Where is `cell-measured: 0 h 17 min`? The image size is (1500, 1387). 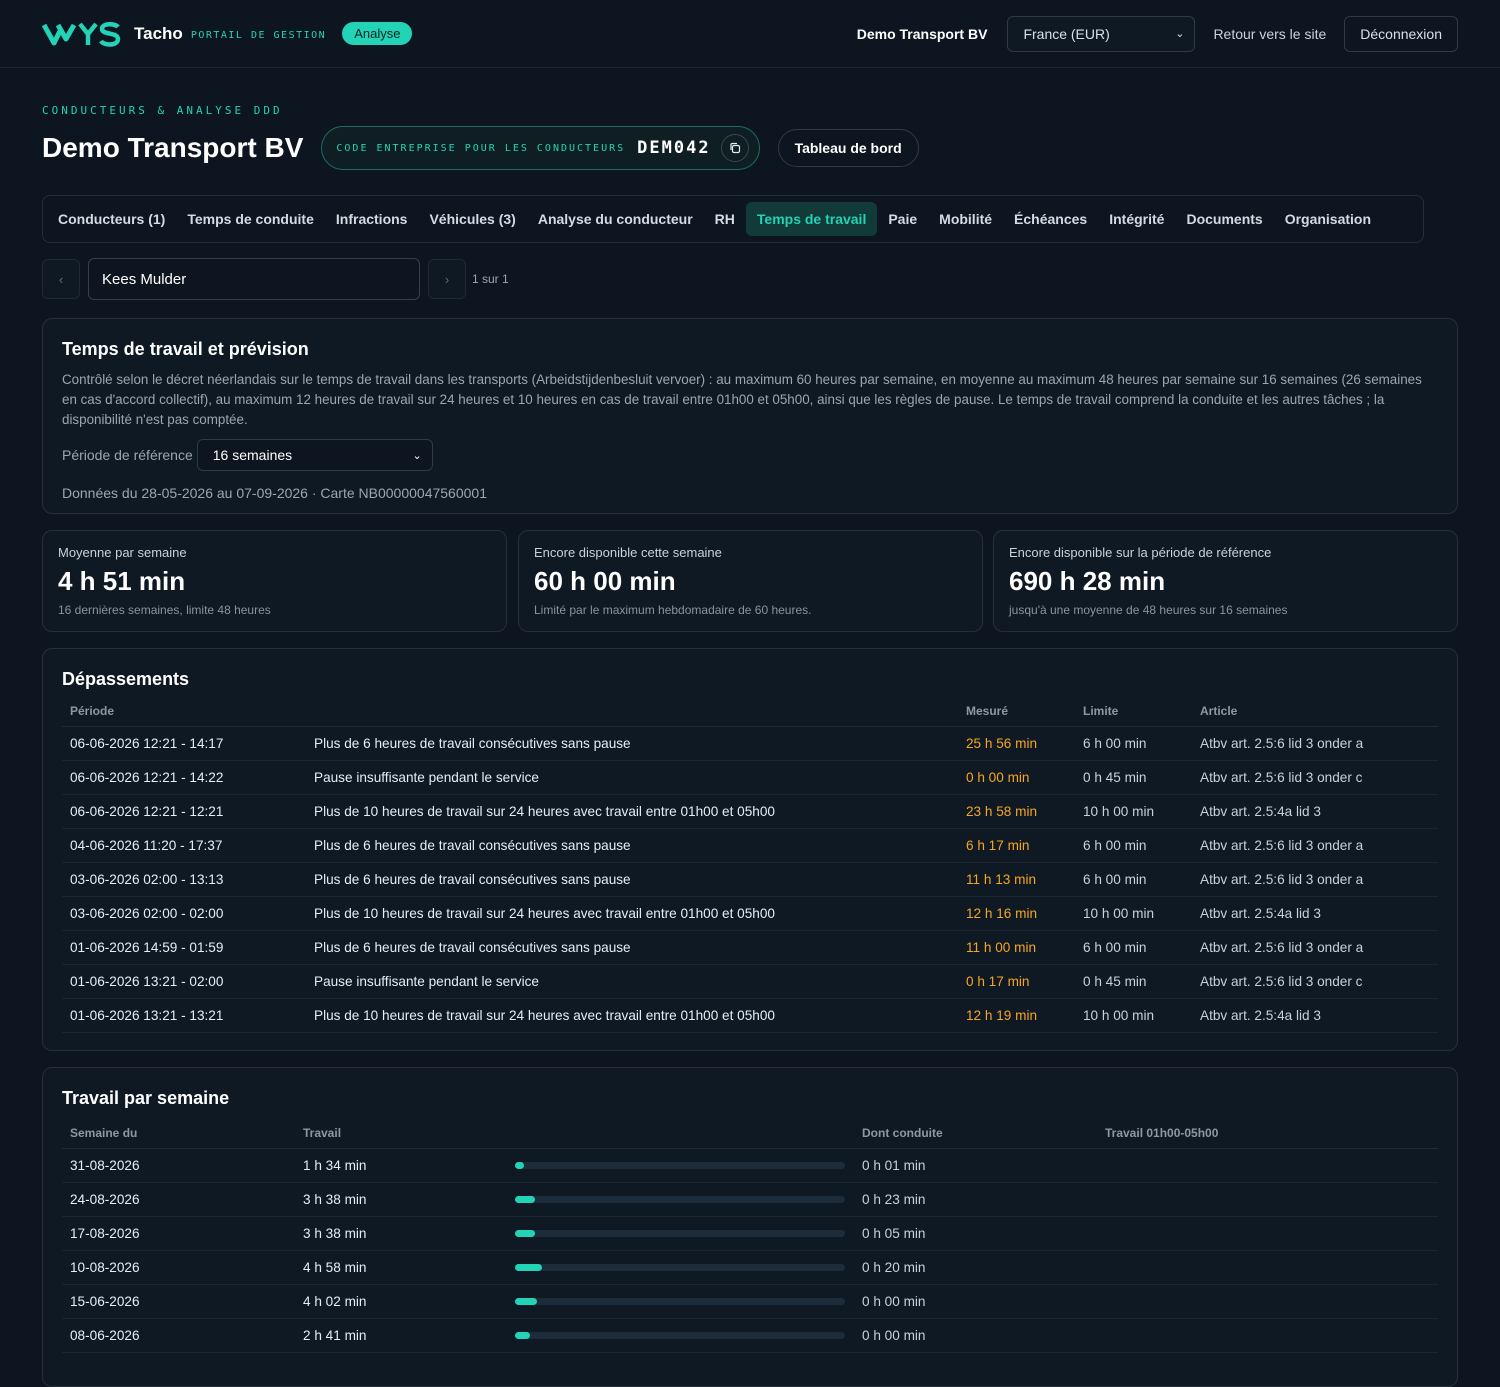 cell-measured: 0 h 17 min is located at coordinates (1016, 981).